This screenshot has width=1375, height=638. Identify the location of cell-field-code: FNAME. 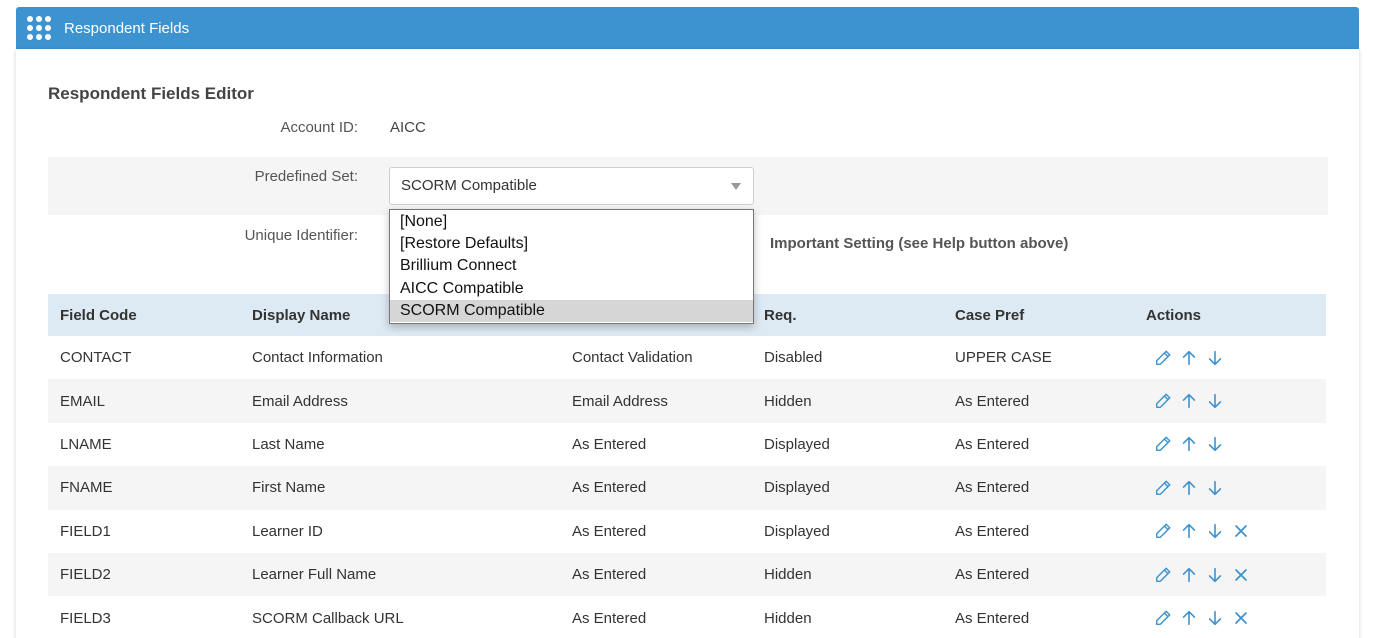
(86, 488).